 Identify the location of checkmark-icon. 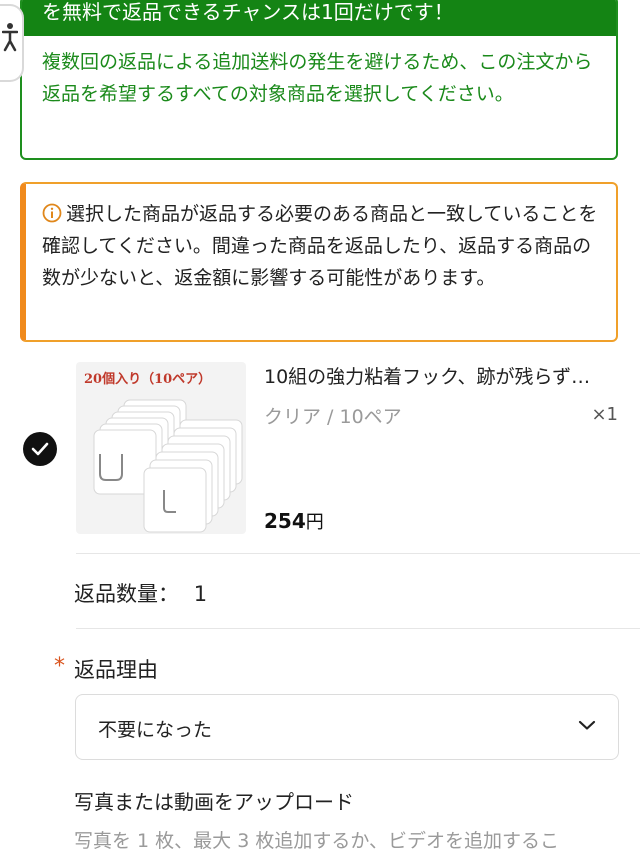
(40, 449).